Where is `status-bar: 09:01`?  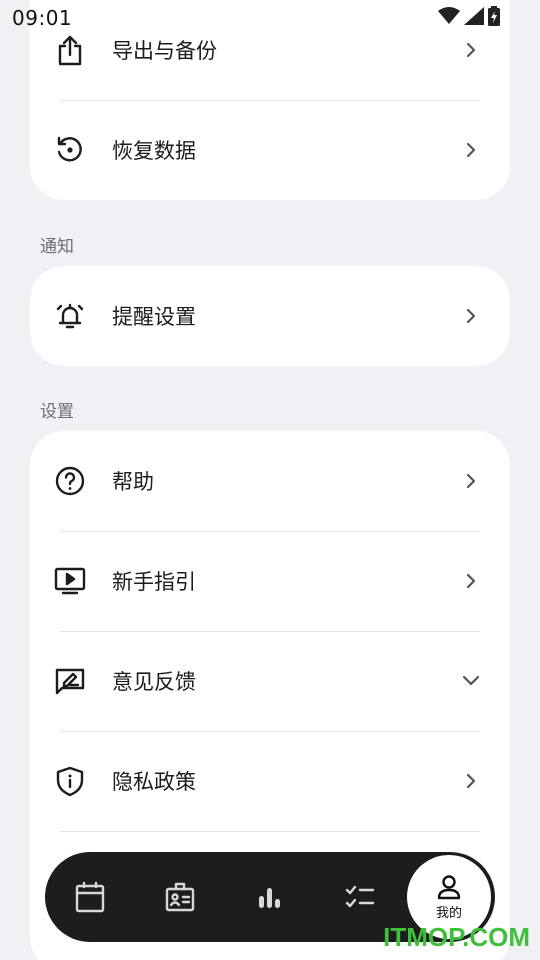 status-bar: 09:01 is located at coordinates (270, 17).